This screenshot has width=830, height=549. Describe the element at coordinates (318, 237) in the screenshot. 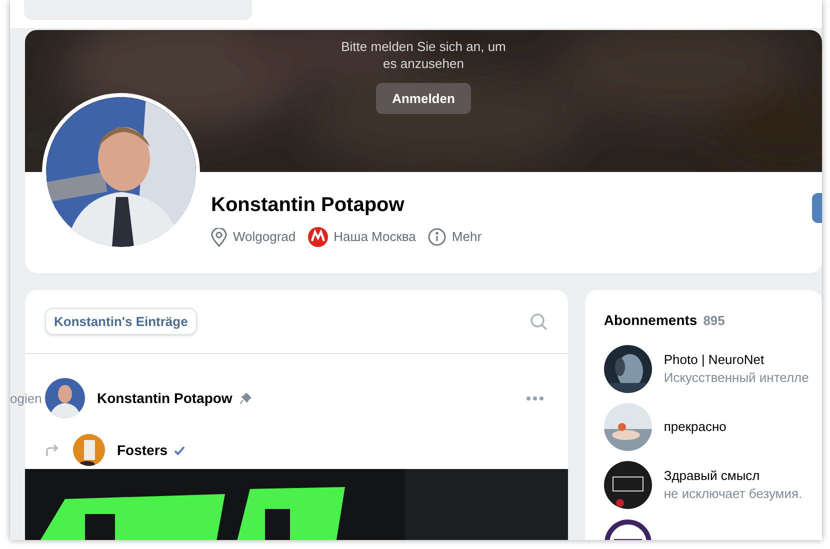

I see `metro-icon` at that location.